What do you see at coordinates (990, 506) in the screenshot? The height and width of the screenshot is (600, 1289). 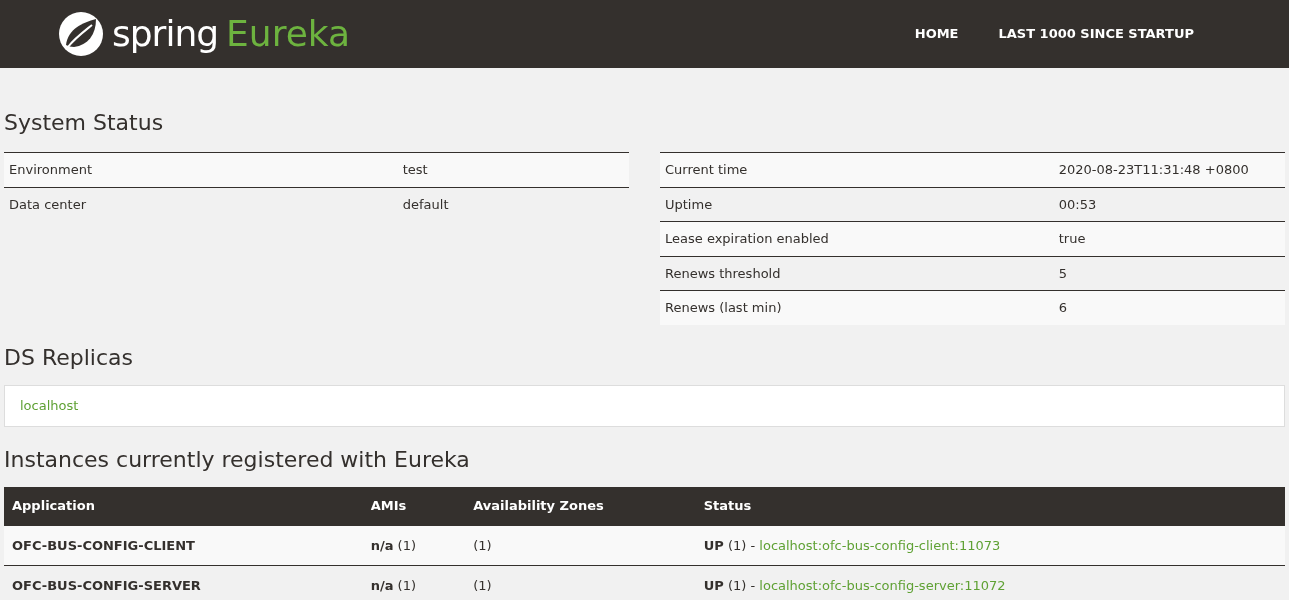 I see `column-header: Status` at bounding box center [990, 506].